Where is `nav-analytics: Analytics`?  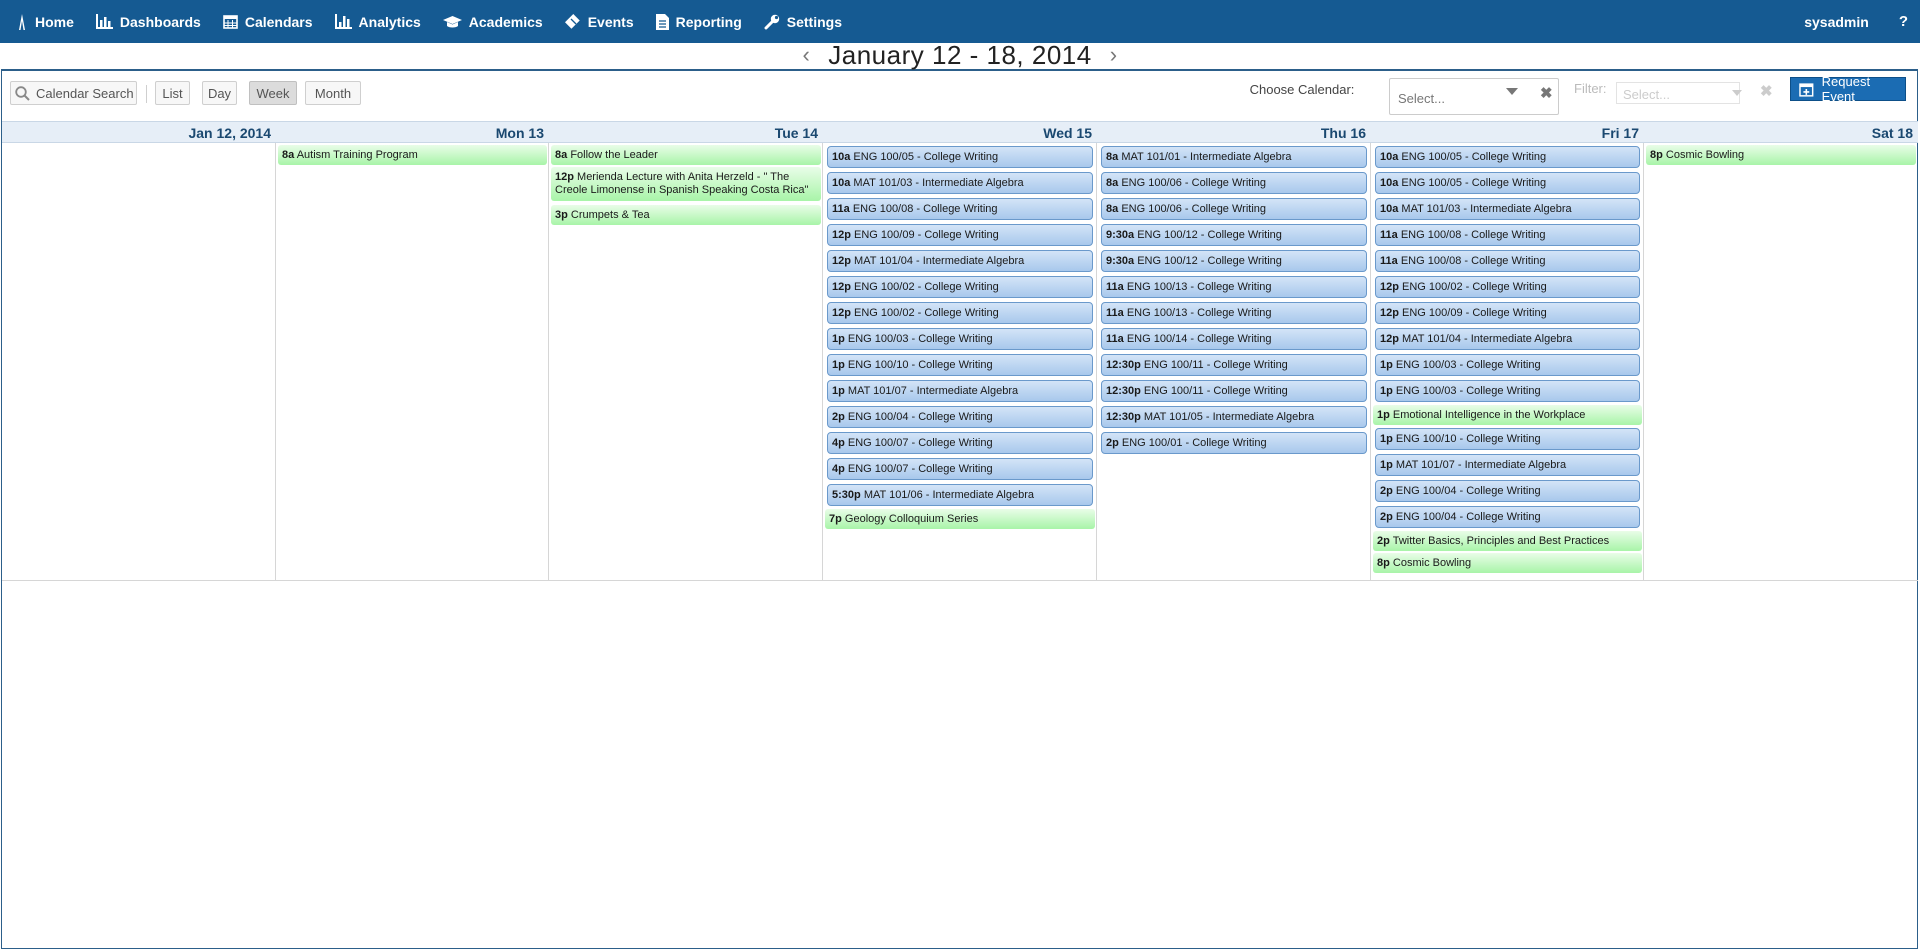
nav-analytics: Analytics is located at coordinates (378, 21).